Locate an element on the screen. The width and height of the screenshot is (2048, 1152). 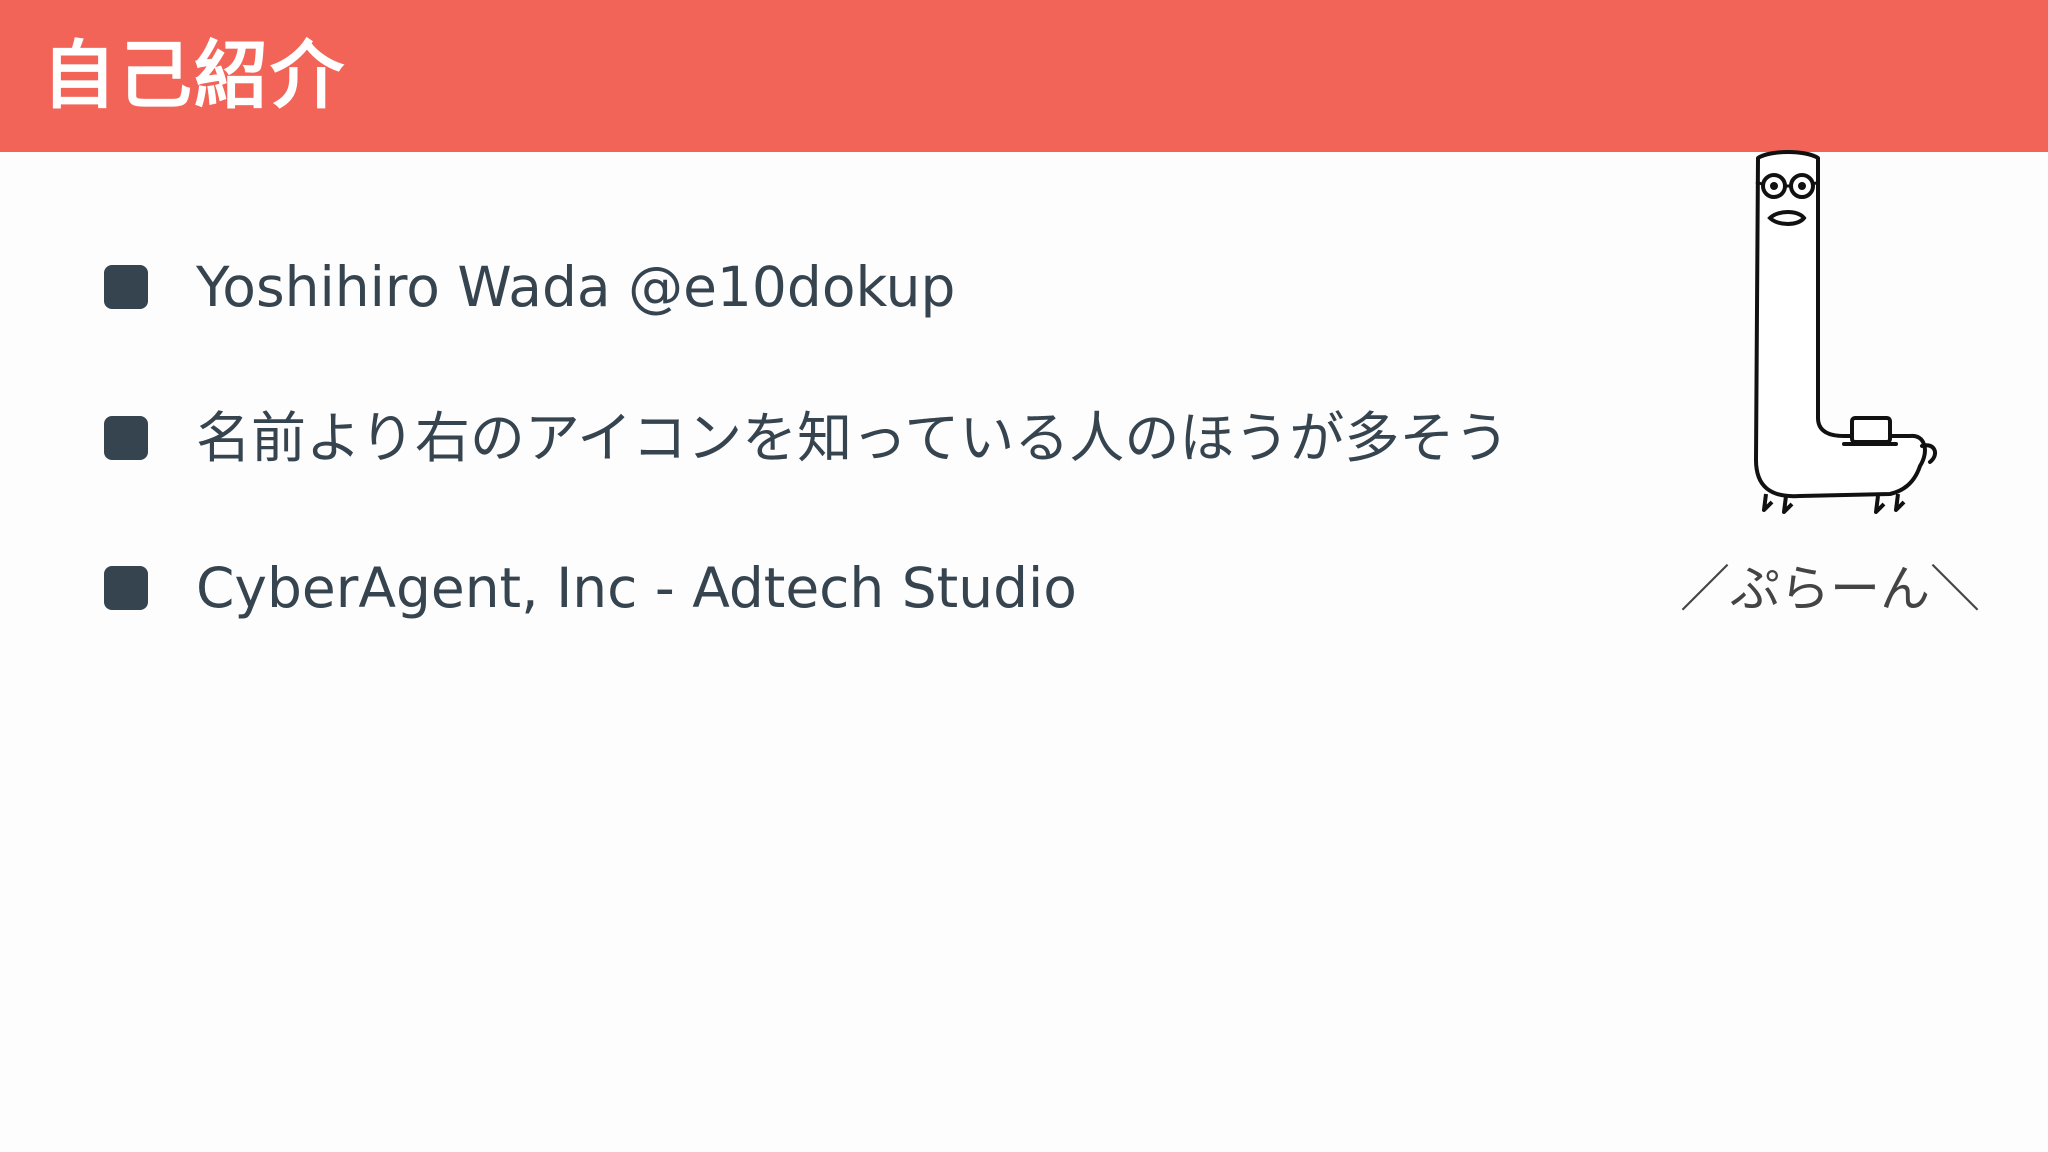
l-shaped-character-icon is located at coordinates (1845, 335).